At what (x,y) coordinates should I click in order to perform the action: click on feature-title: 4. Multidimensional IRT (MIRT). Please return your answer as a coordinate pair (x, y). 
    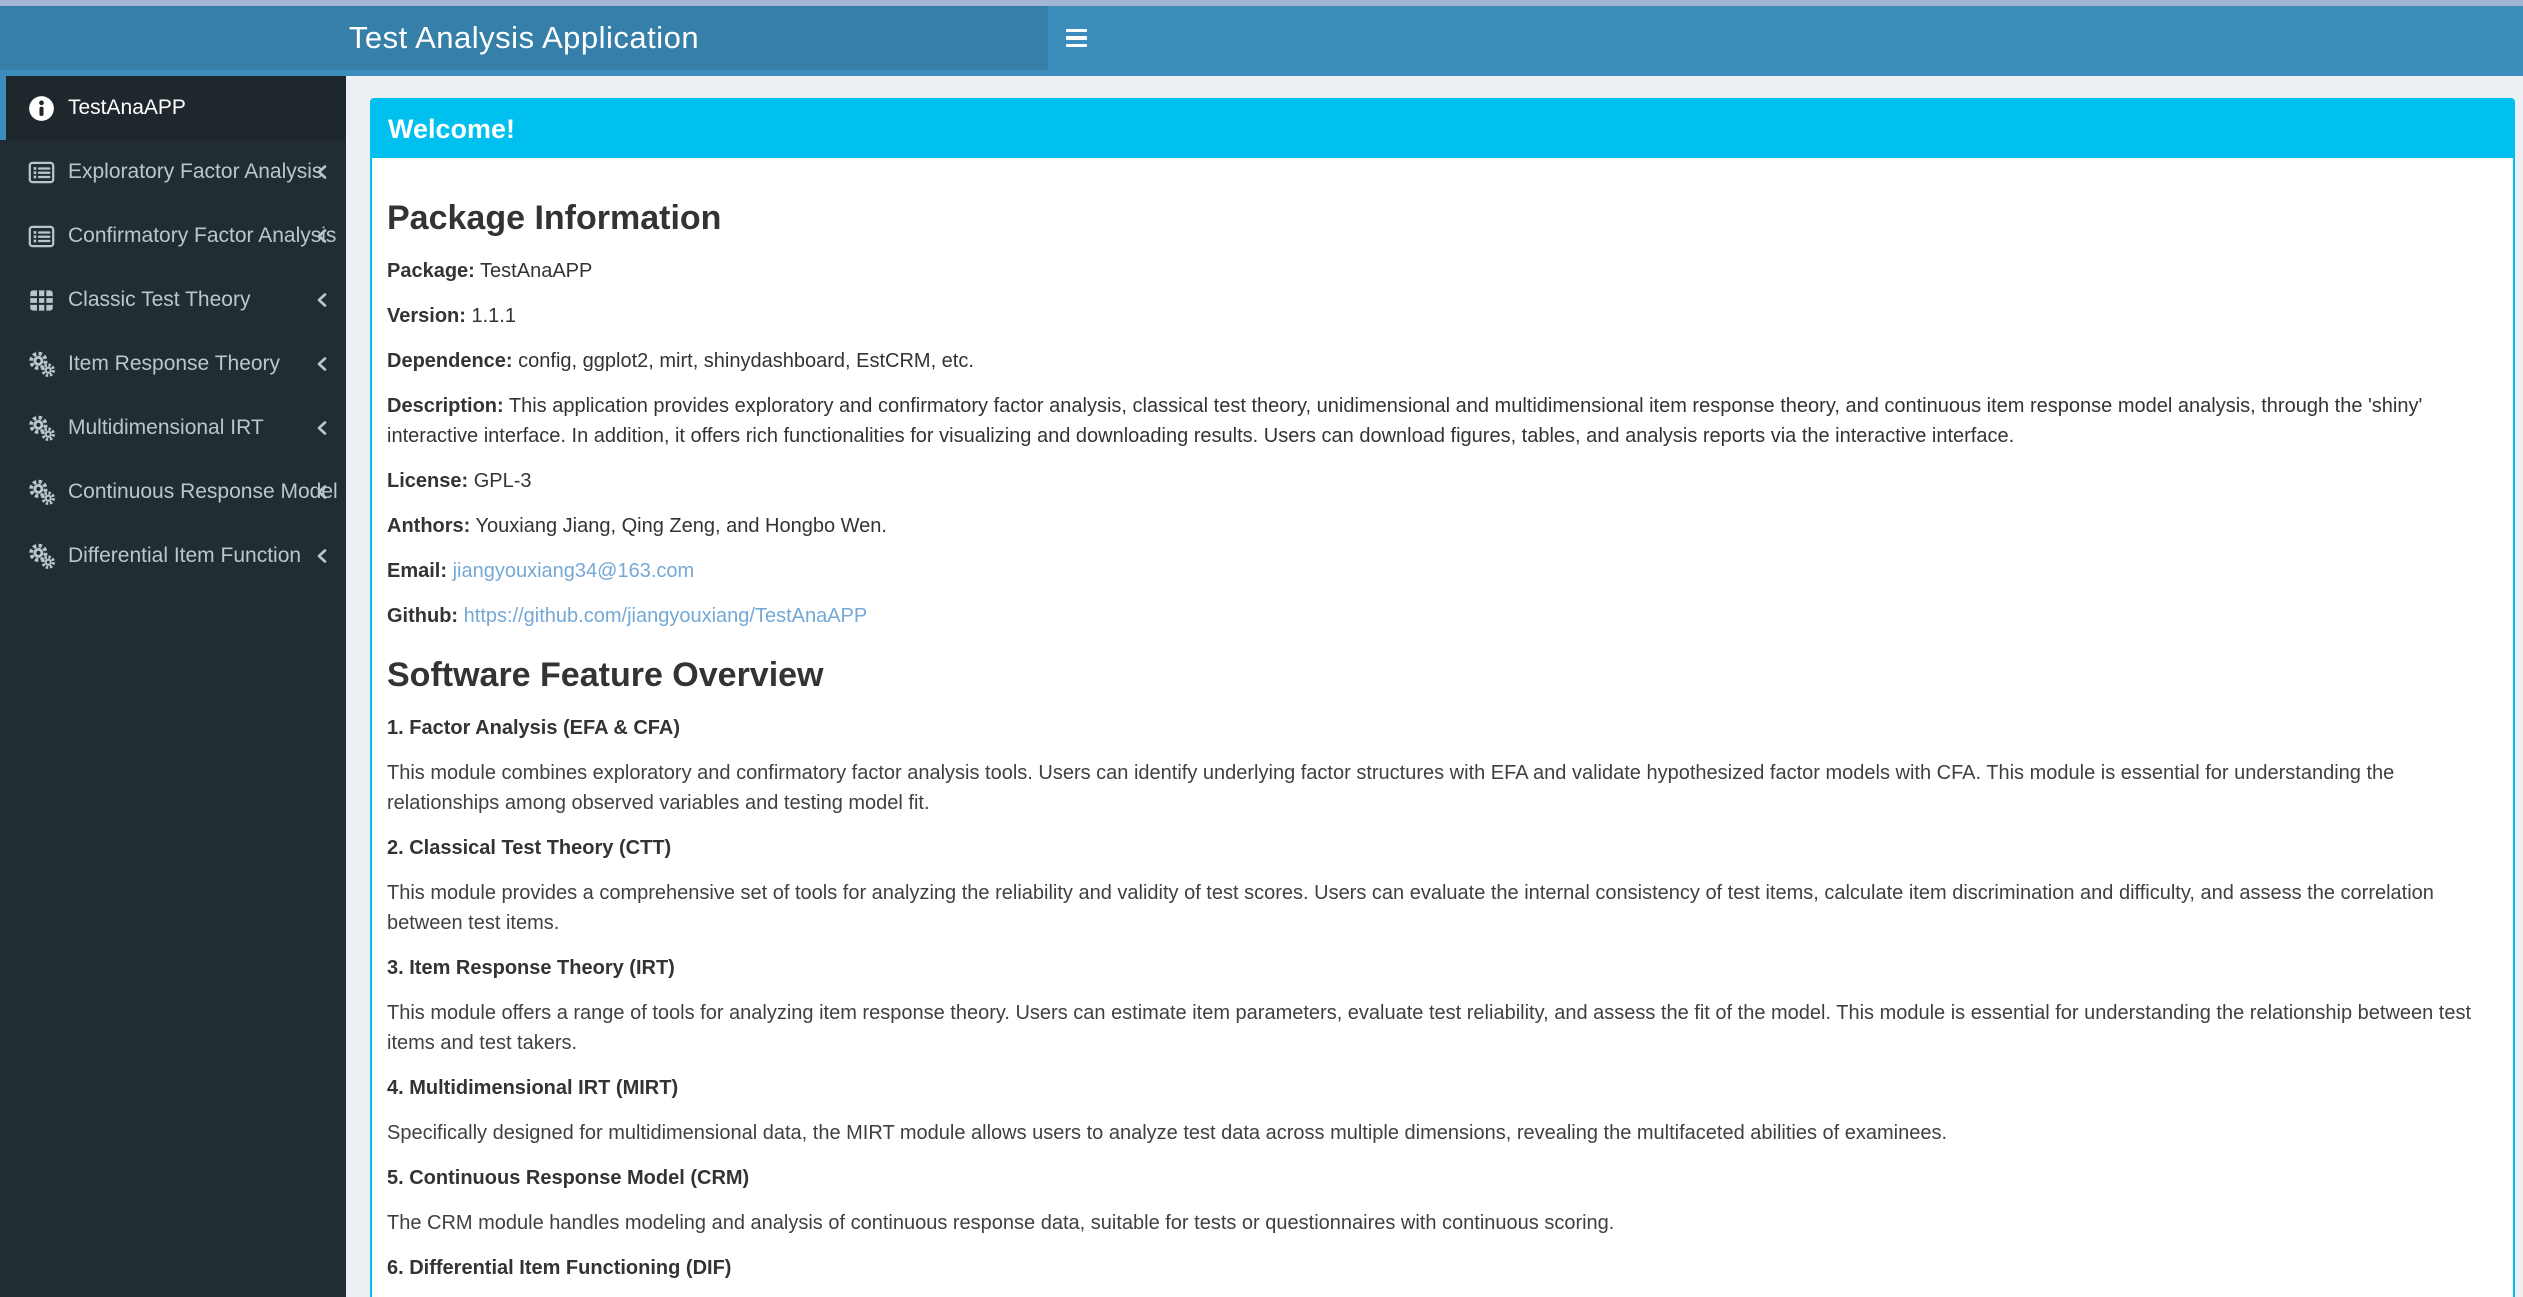
    Looking at the image, I should click on (533, 1088).